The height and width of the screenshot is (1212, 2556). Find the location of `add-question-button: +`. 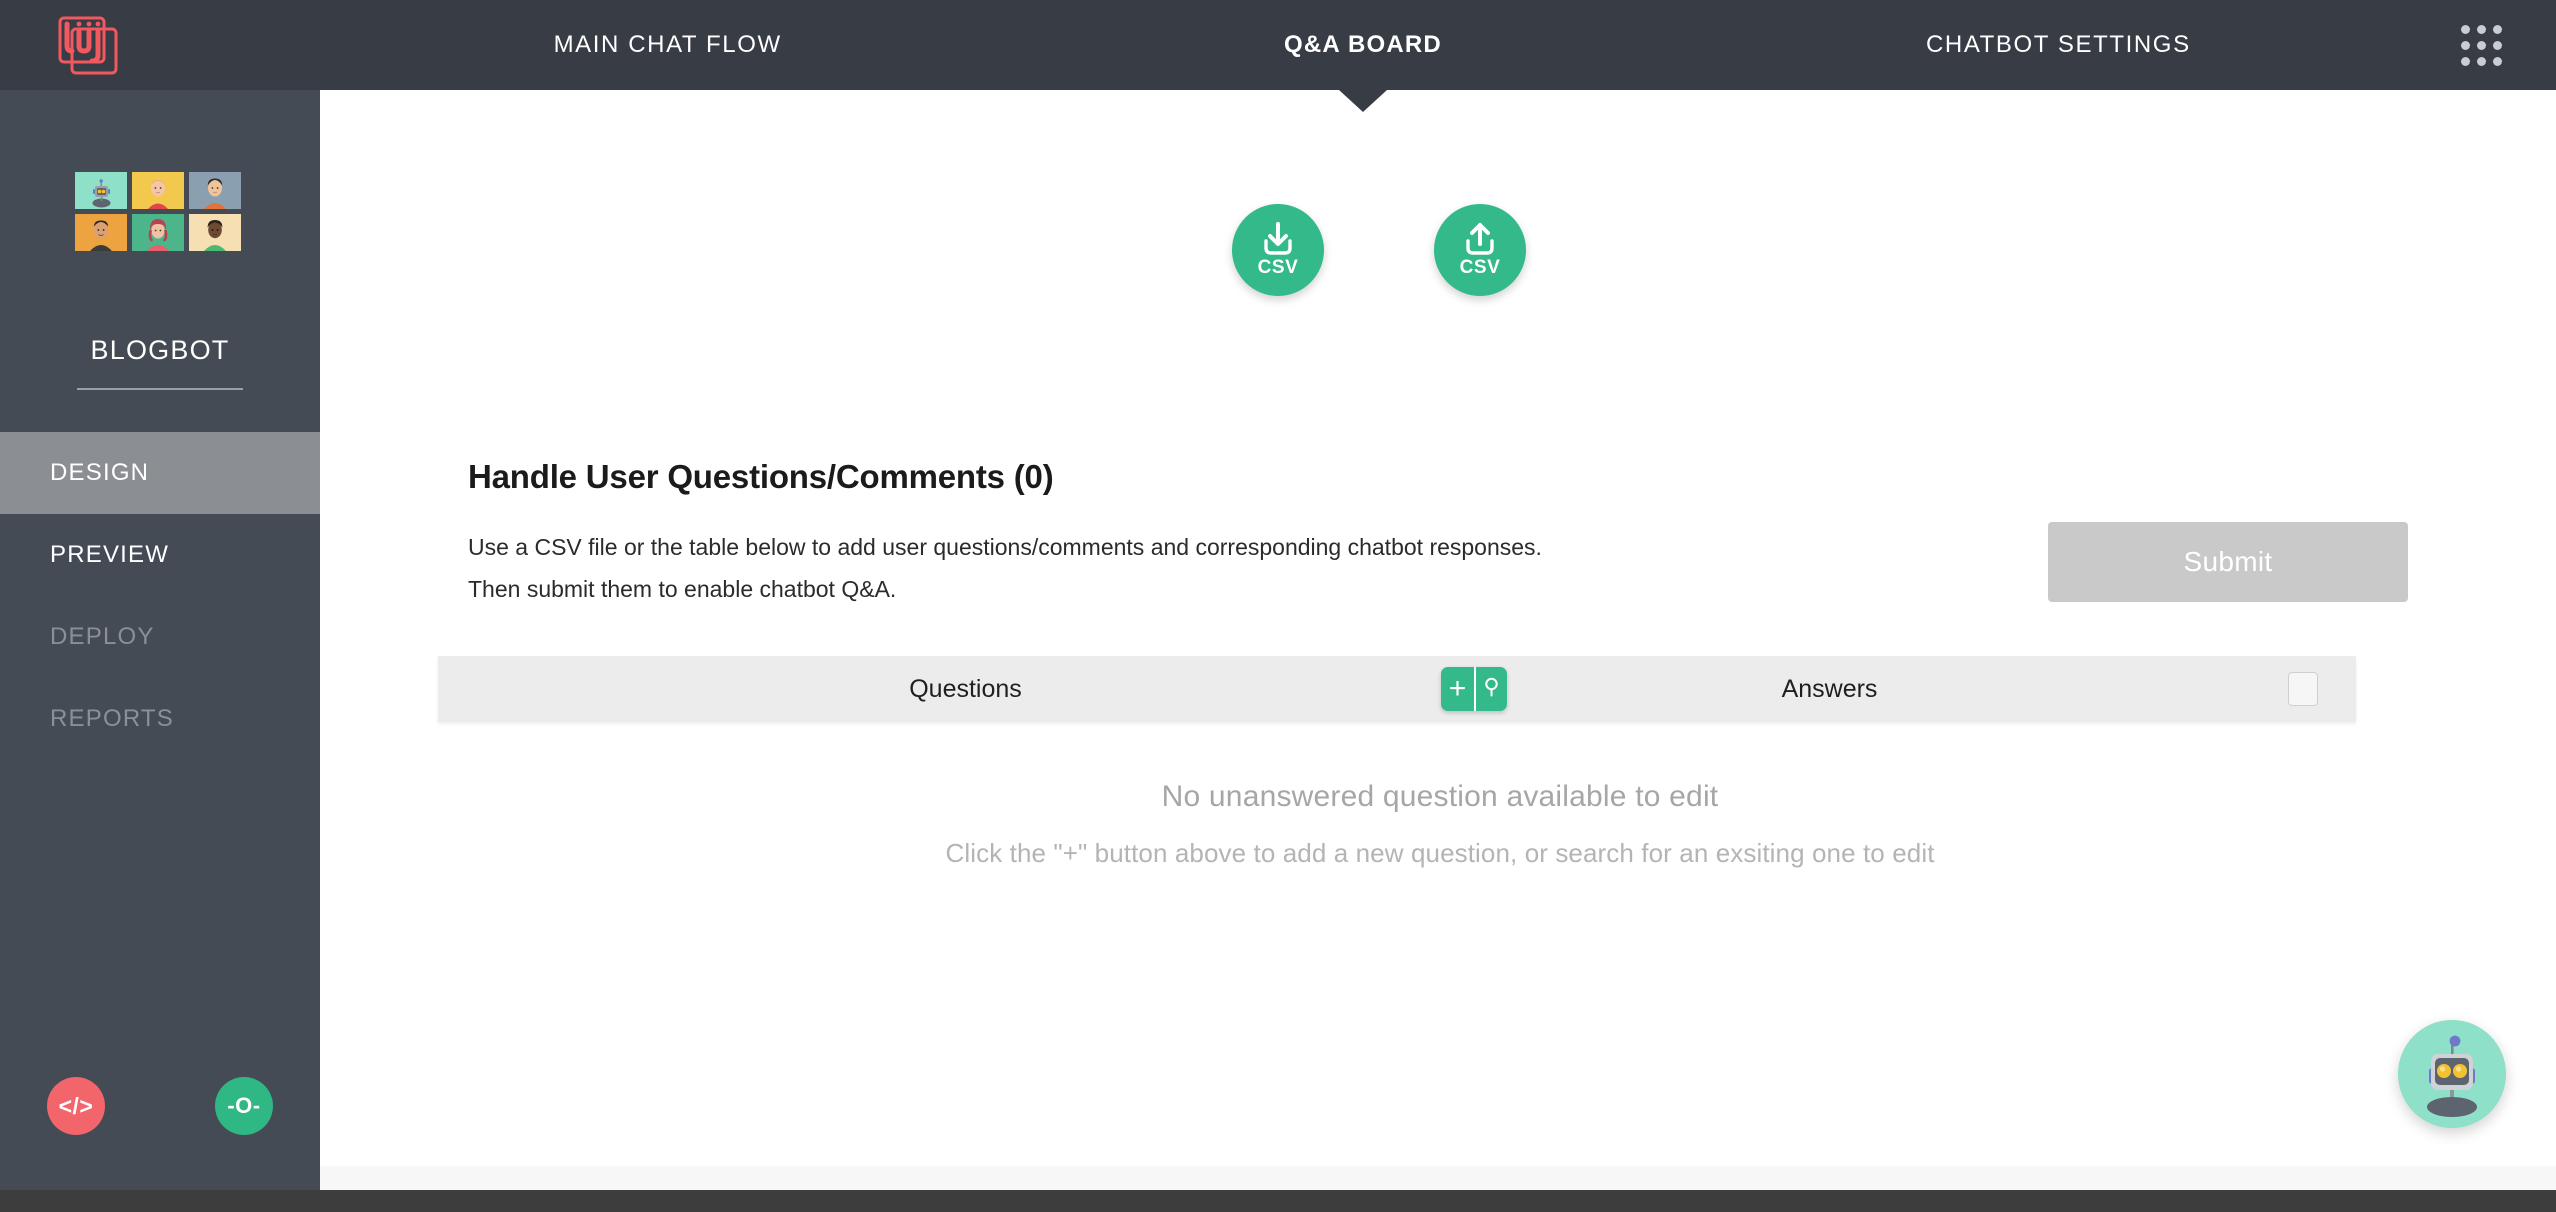

add-question-button: + is located at coordinates (1457, 689).